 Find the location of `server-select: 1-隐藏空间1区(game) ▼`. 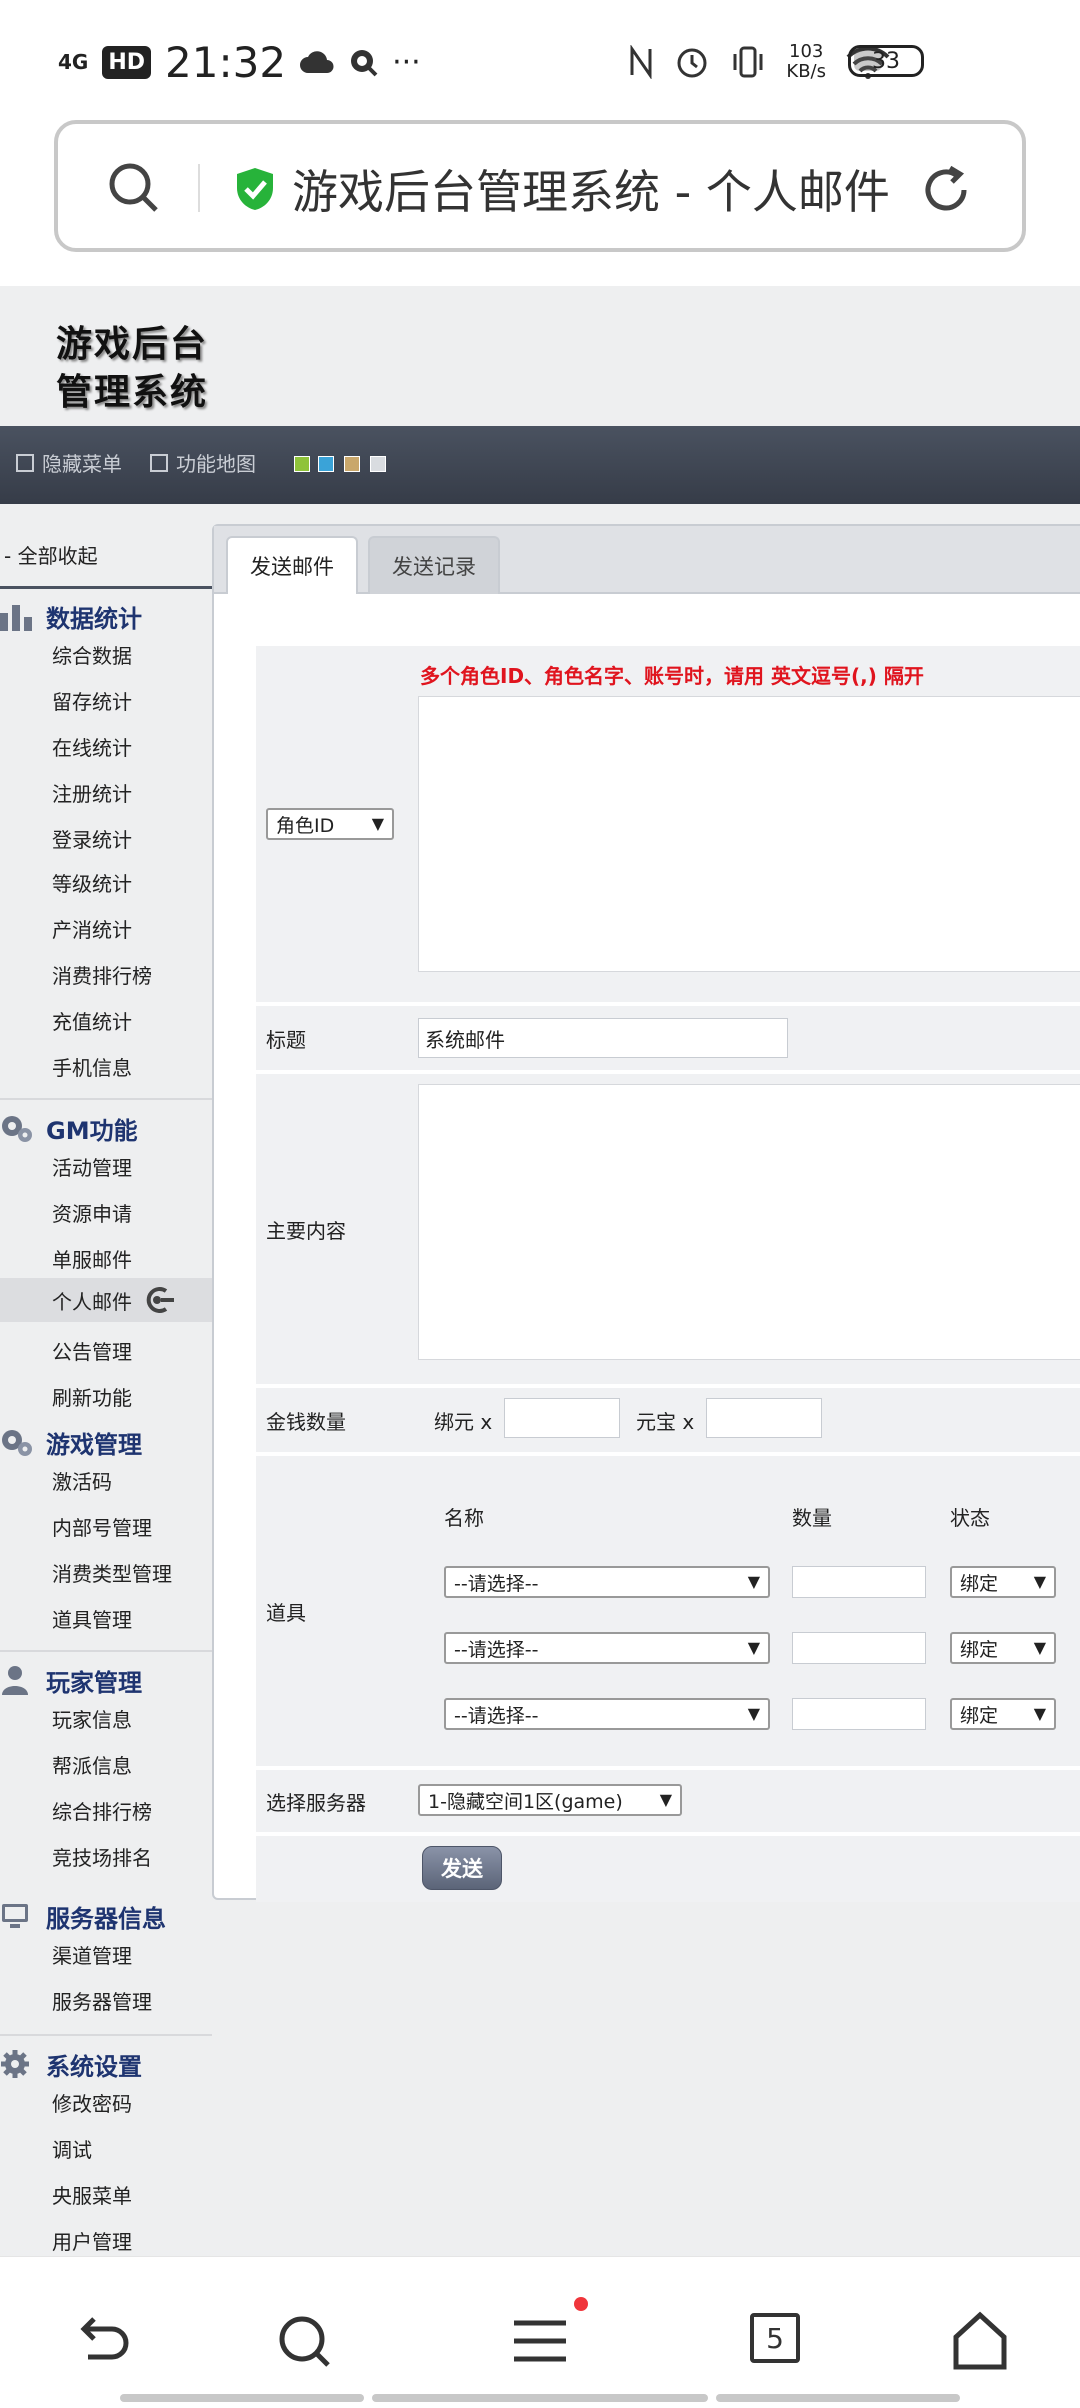

server-select: 1-隐藏空间1区(game) ▼ is located at coordinates (550, 1800).